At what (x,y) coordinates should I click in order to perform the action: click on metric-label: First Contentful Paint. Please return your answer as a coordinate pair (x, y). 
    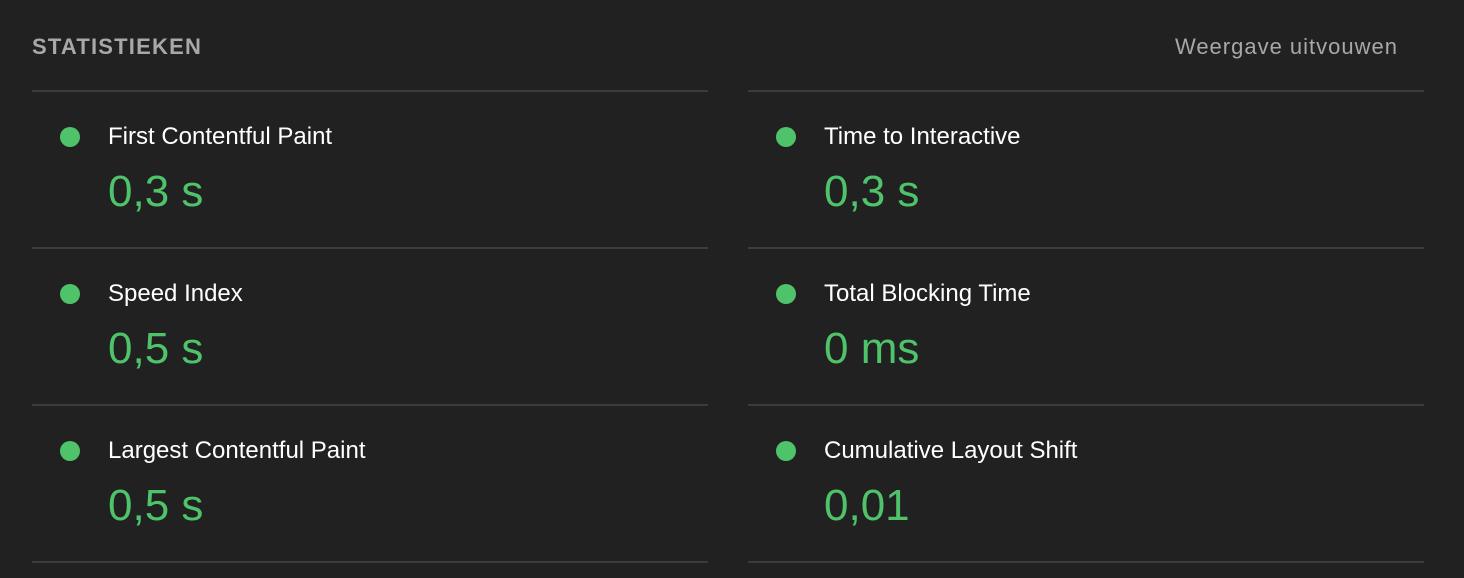
    Looking at the image, I should click on (220, 136).